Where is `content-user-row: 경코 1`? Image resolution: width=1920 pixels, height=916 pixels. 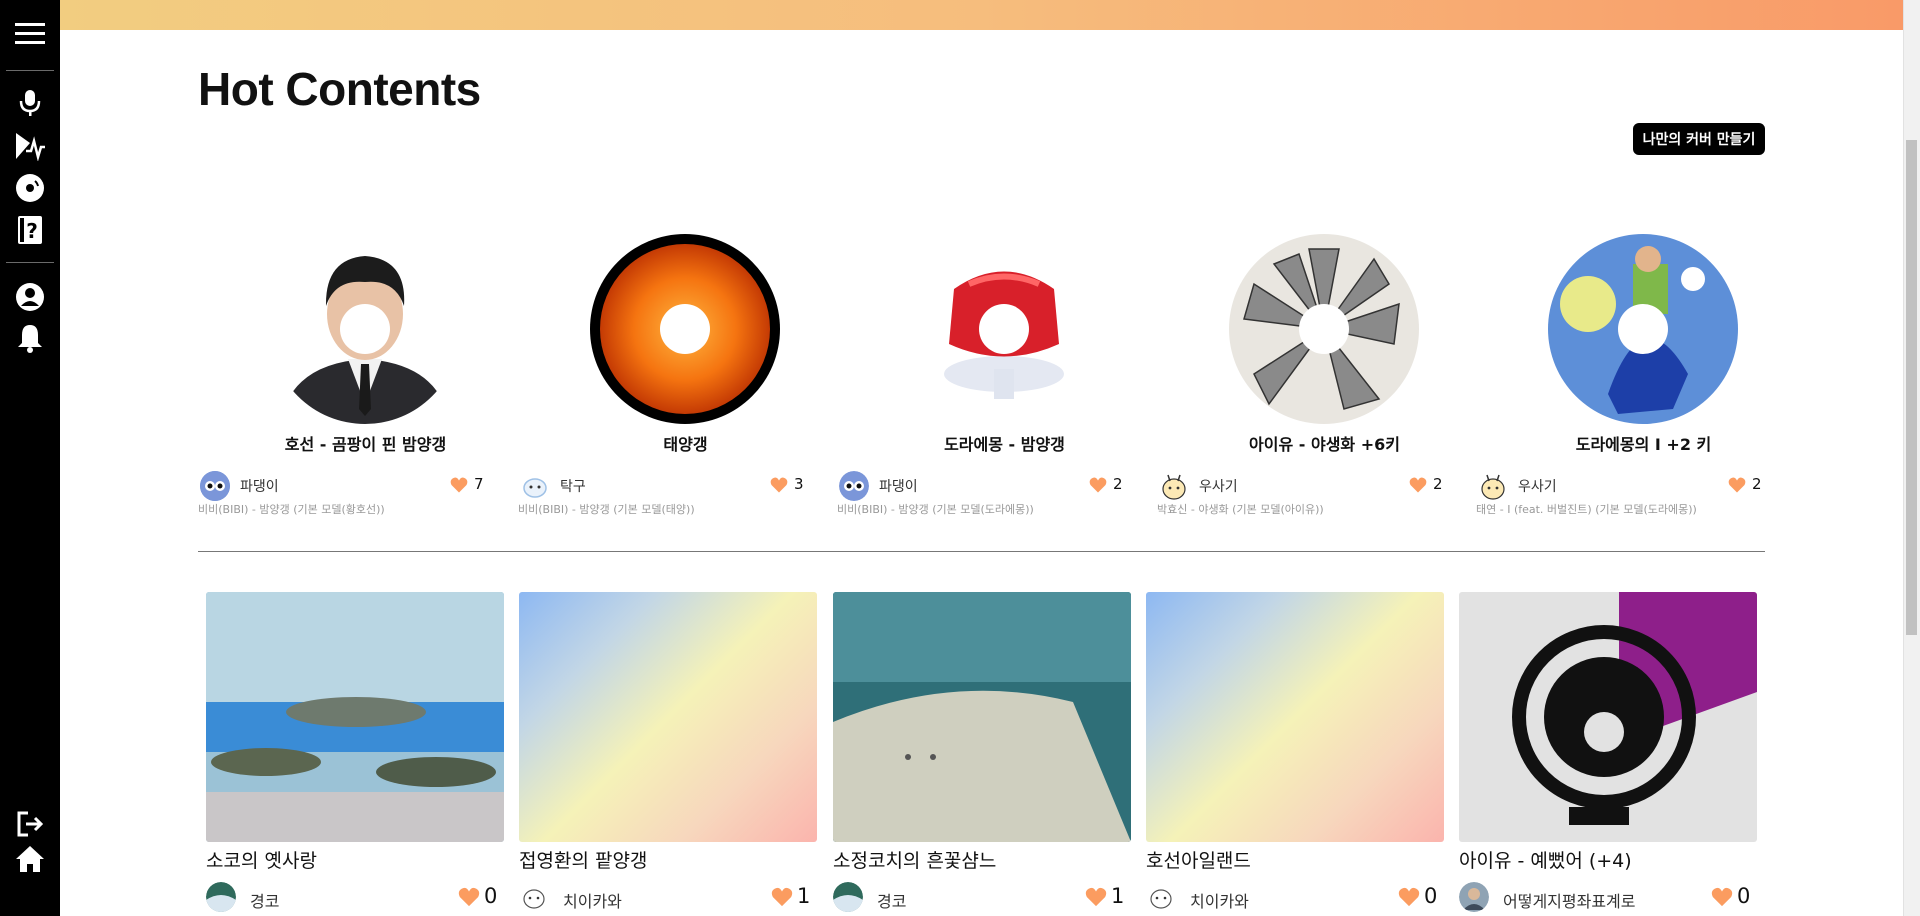 content-user-row: 경코 1 is located at coordinates (982, 899).